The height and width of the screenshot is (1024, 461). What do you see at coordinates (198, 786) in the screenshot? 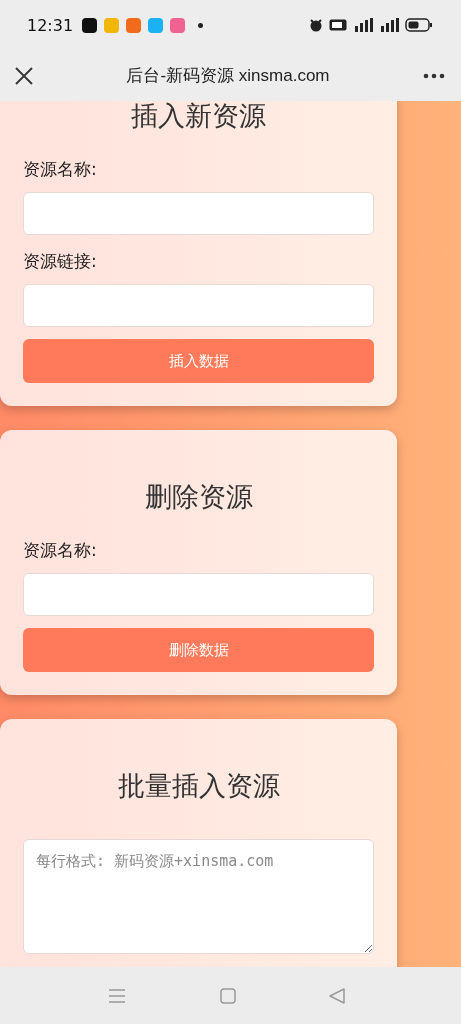
I see `section-title: 批量插入资源` at bounding box center [198, 786].